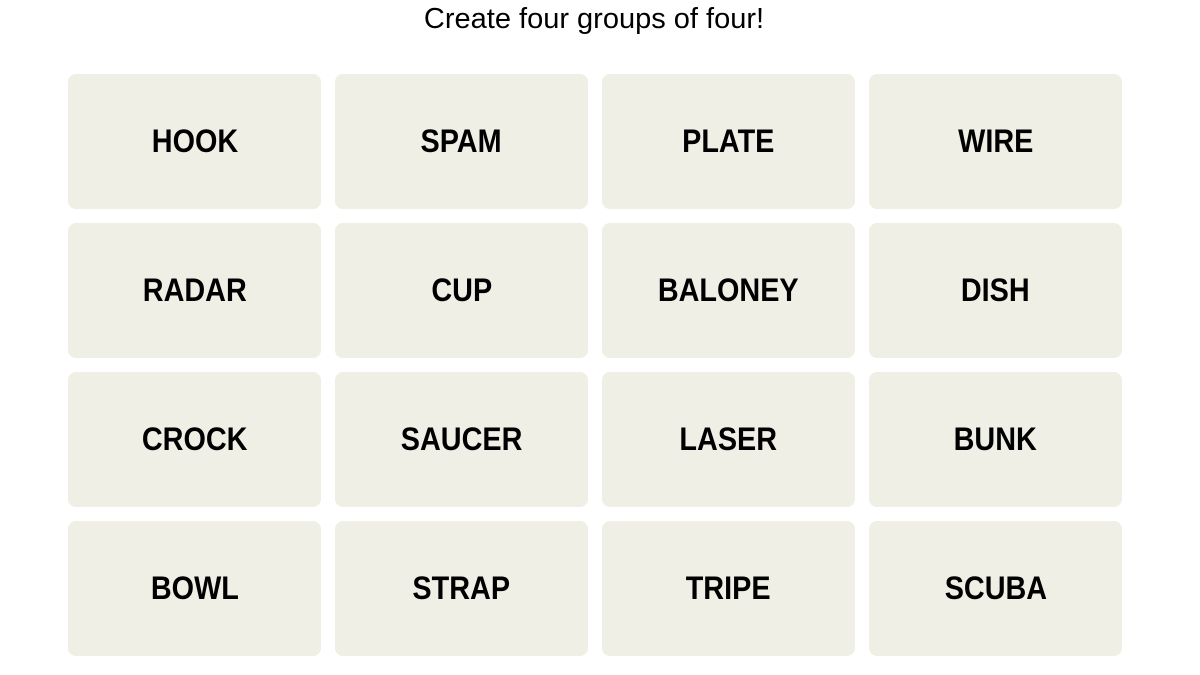  I want to click on word-tile-label: STRAP, so click(461, 588).